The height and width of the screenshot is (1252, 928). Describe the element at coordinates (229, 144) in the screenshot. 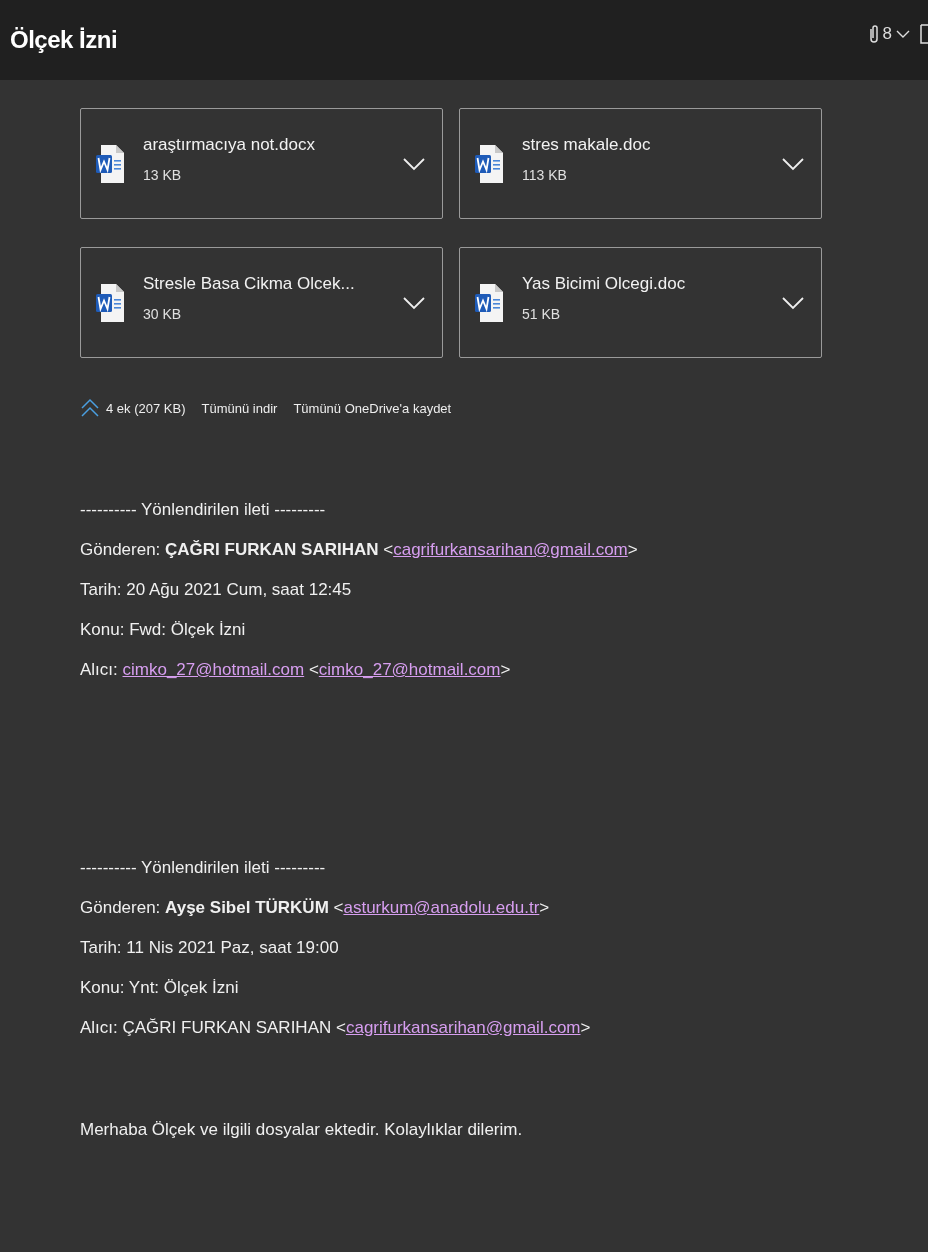

I see `file-name: araştırmacıya not.docx` at that location.